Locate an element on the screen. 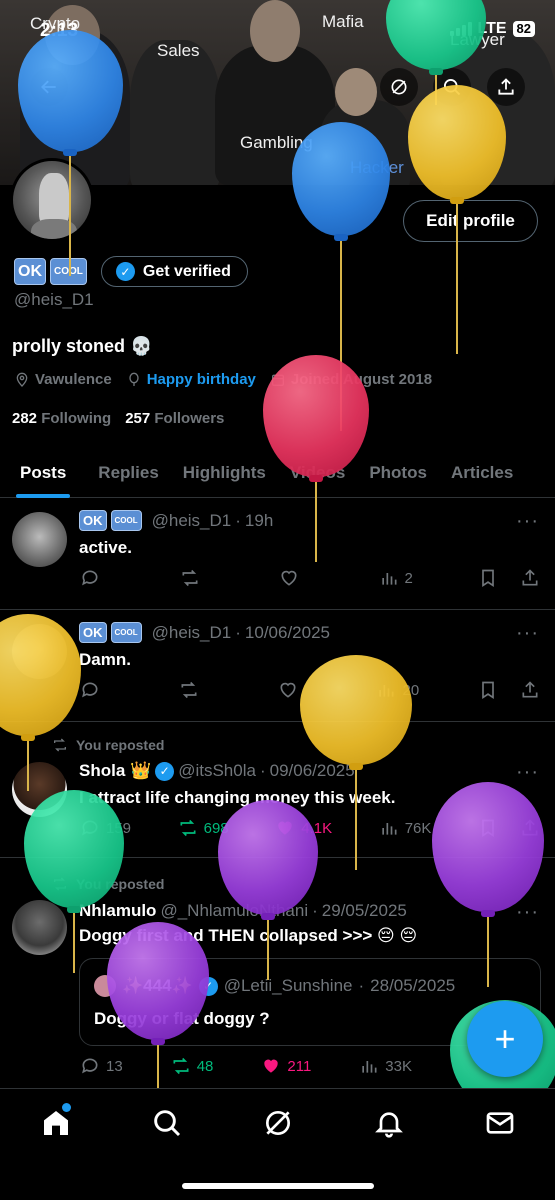  search-button is located at coordinates (452, 87).